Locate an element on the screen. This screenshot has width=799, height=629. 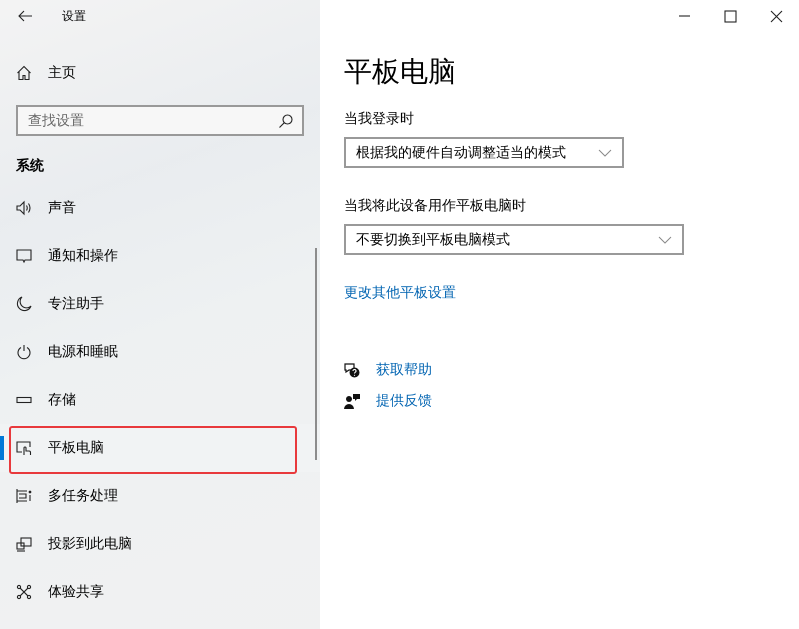
nav-item: 电源和睡眠 is located at coordinates (160, 352).